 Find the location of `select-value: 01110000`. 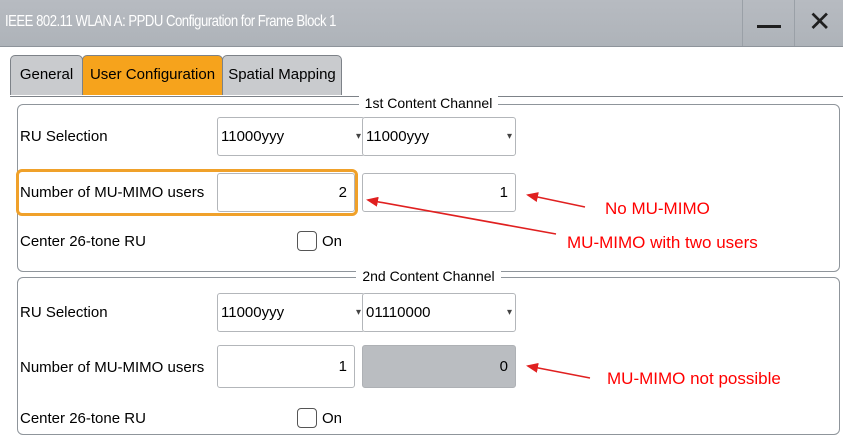

select-value: 01110000 is located at coordinates (398, 312).